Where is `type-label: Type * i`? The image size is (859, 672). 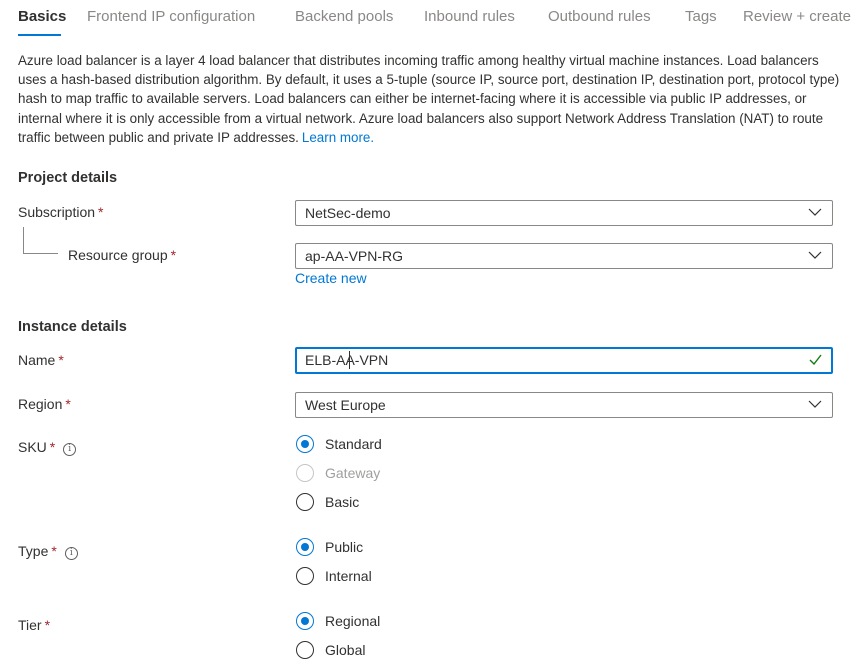 type-label: Type * i is located at coordinates (48, 551).